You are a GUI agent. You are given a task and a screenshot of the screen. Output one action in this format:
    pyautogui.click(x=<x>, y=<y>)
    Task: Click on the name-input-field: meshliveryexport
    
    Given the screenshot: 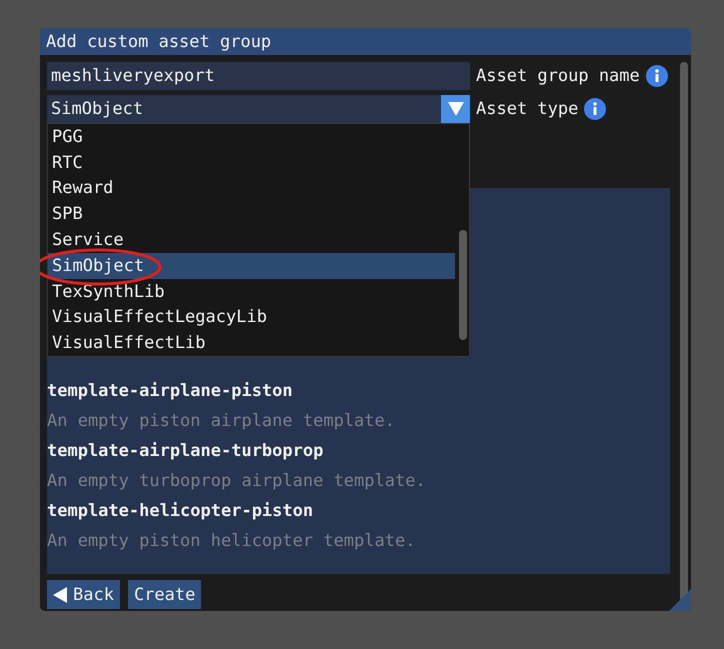 What is the action you would take?
    pyautogui.click(x=258, y=76)
    